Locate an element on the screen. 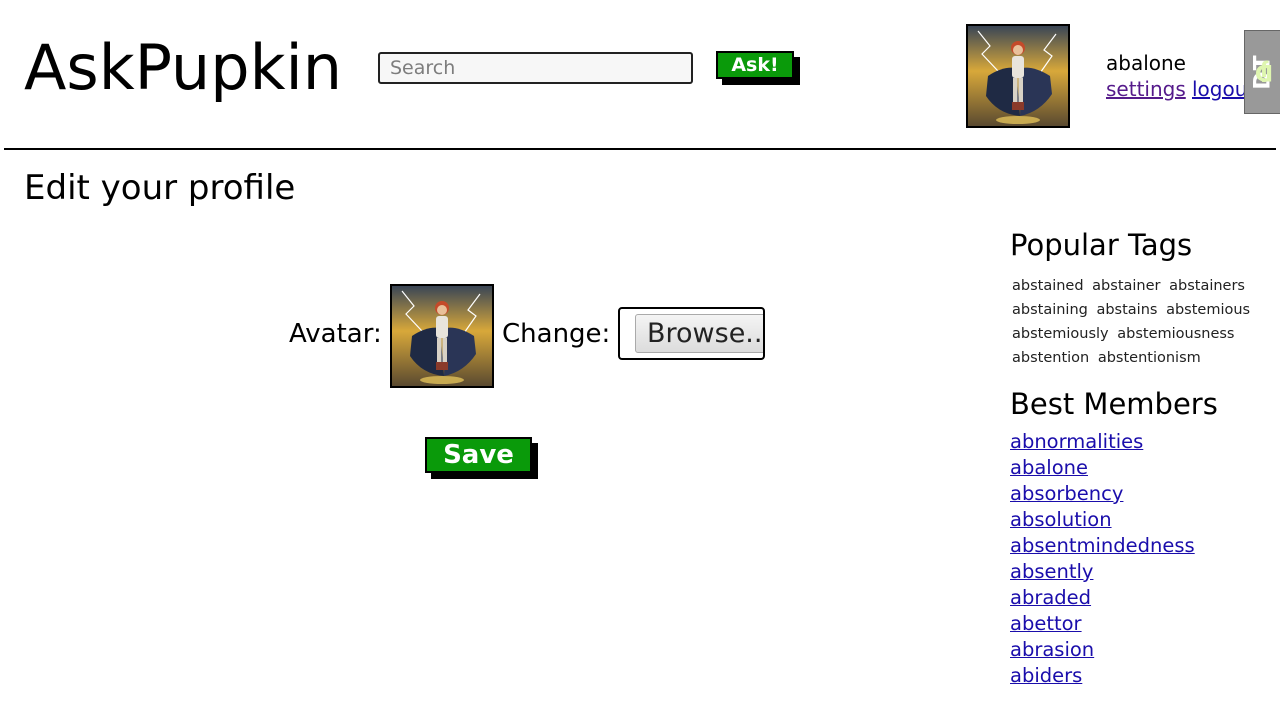  list-item: abiders is located at coordinates (1102, 676).